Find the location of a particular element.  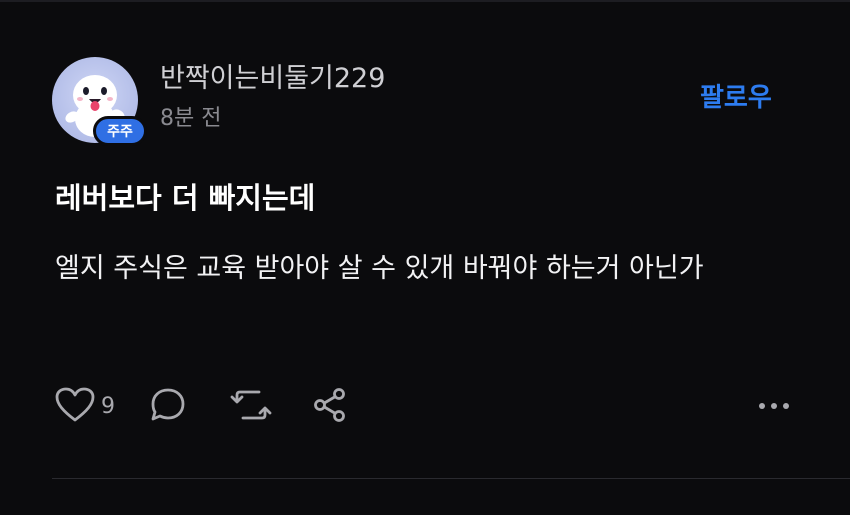

avatar-container: 주주 is located at coordinates (99, 103).